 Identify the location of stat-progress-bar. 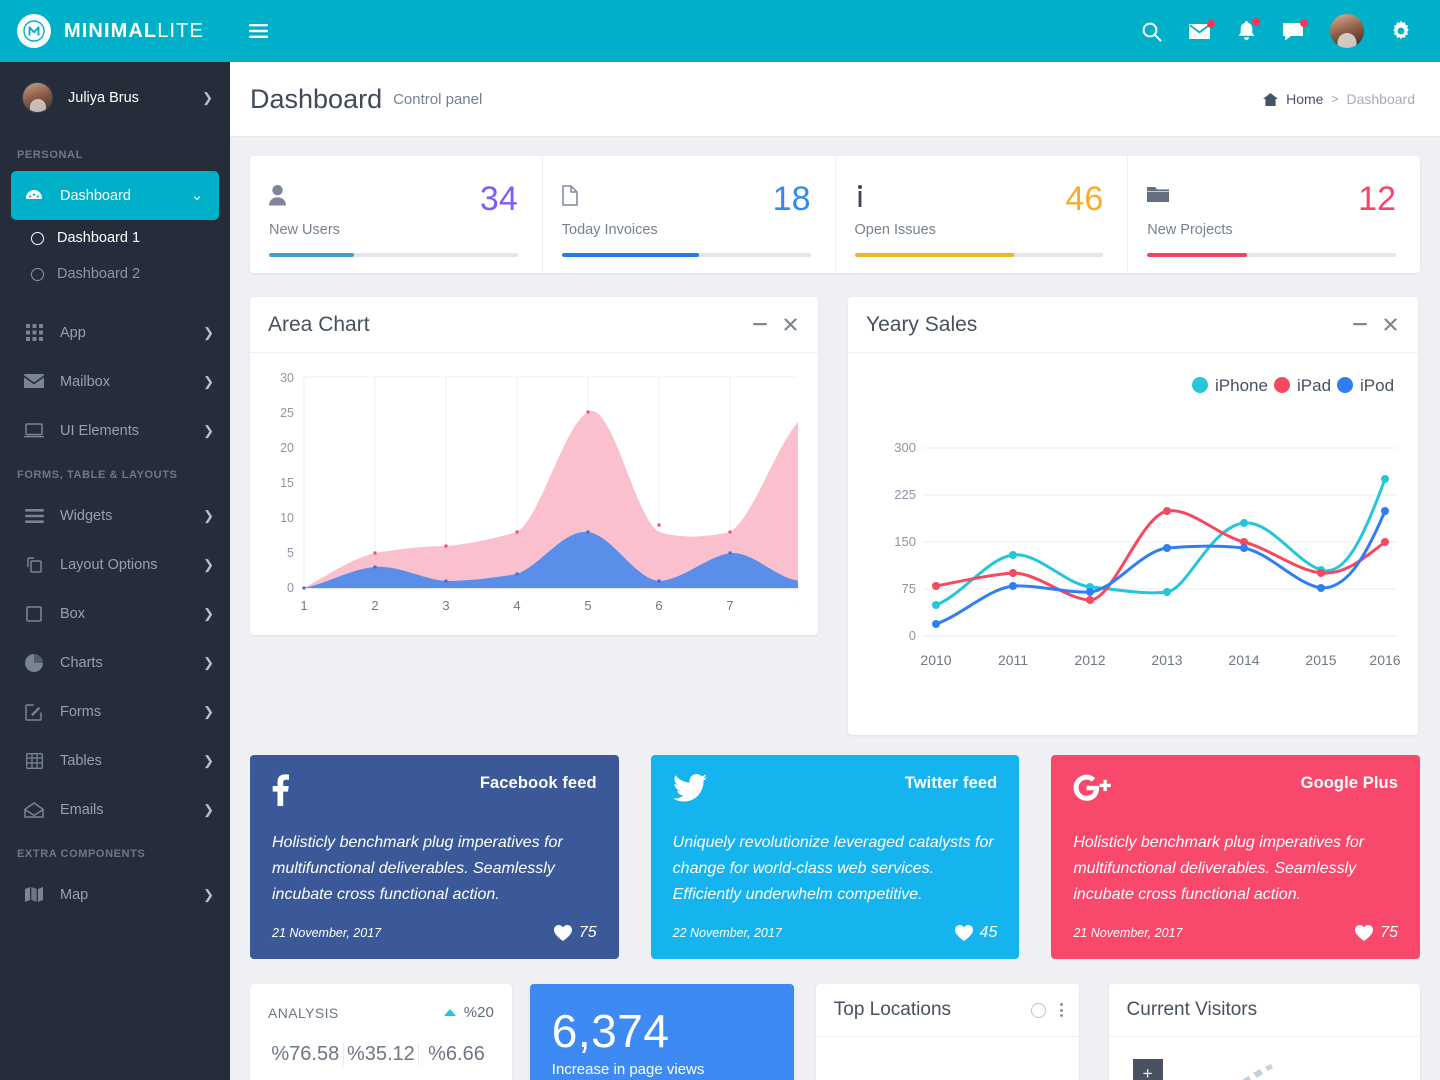
(1271, 255).